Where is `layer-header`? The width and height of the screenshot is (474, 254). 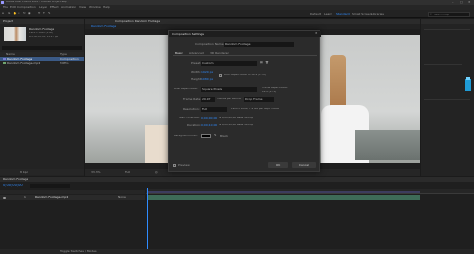
layer-header is located at coordinates (72, 192).